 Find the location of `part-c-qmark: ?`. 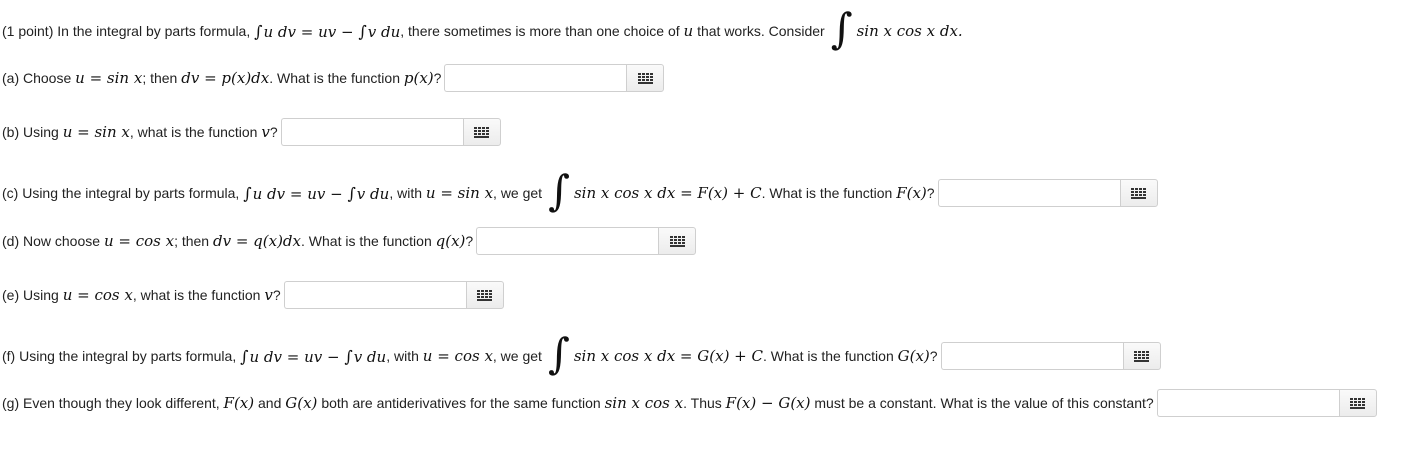

part-c-qmark: ? is located at coordinates (930, 193).